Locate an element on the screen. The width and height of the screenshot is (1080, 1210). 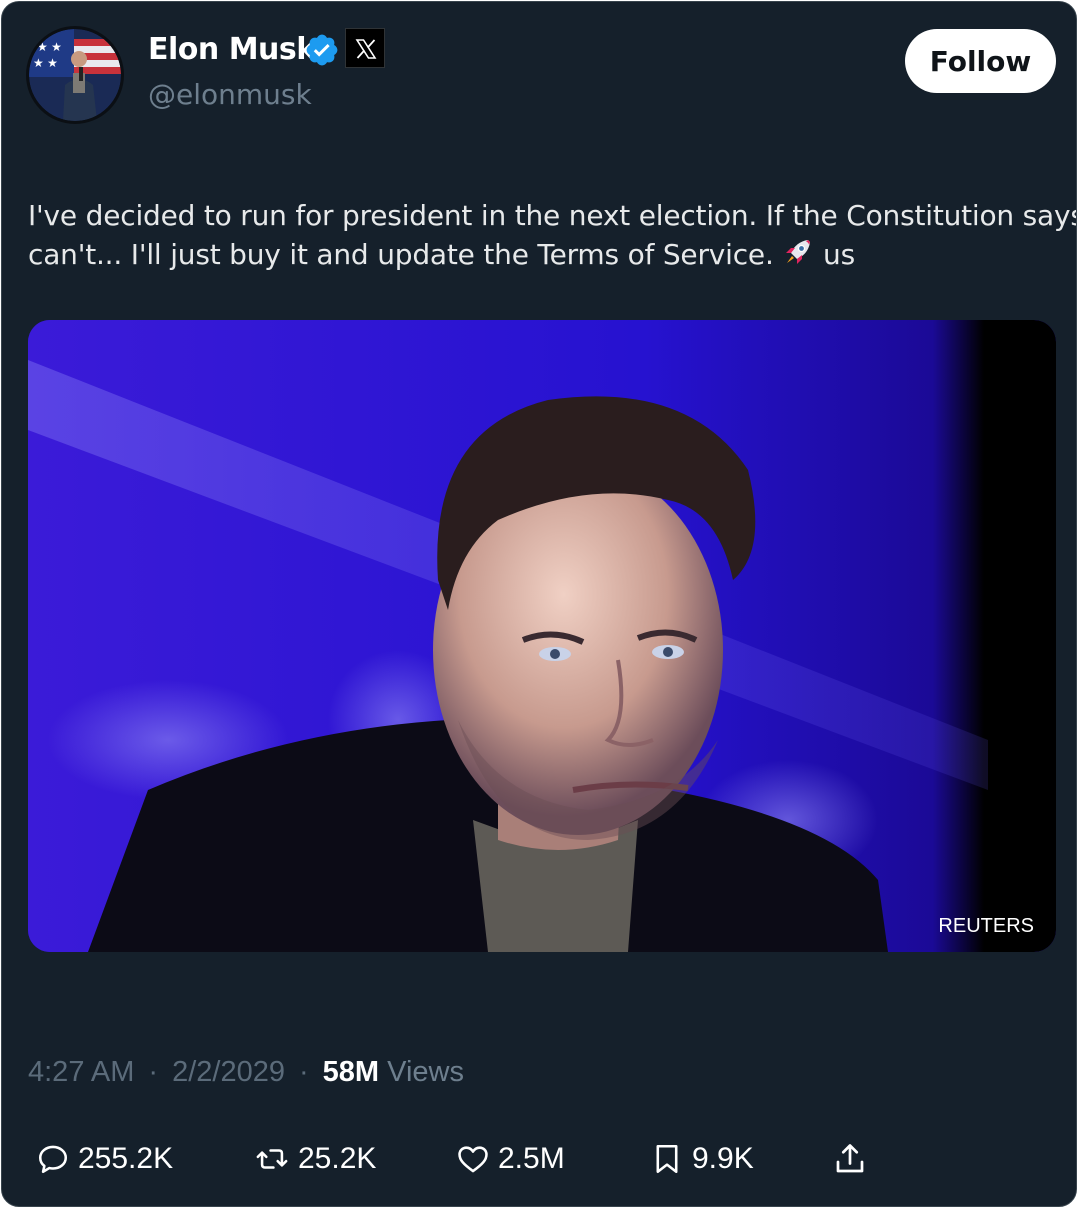
tweet-date: 2/2/2029 is located at coordinates (228, 1072).